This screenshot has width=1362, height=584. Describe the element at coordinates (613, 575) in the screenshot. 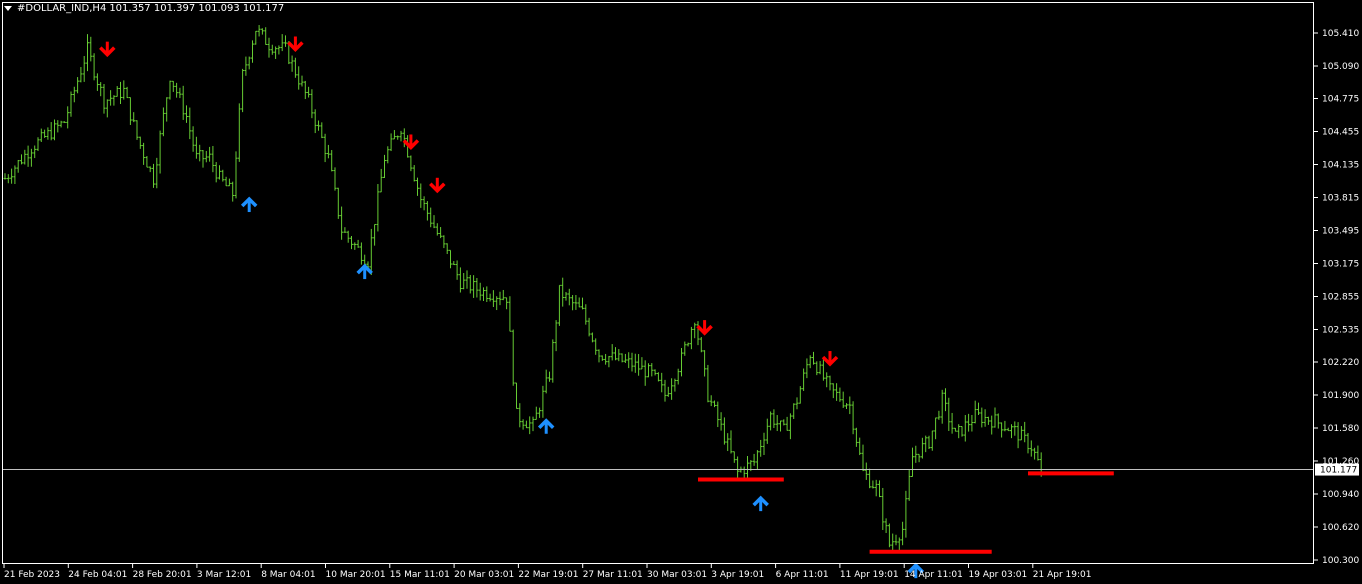

I see `time-tick-label: 27 Mar 11:01` at that location.